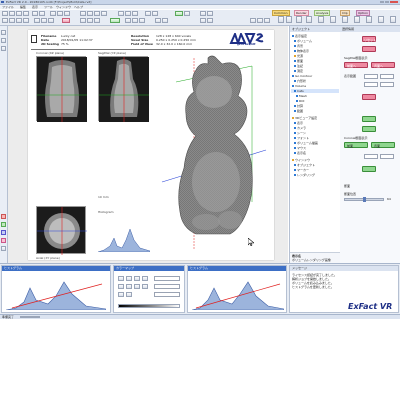 The width and height of the screenshot is (400, 400). Describe the element at coordinates (121, 13) in the screenshot. I see `tool-measure-button` at that location.